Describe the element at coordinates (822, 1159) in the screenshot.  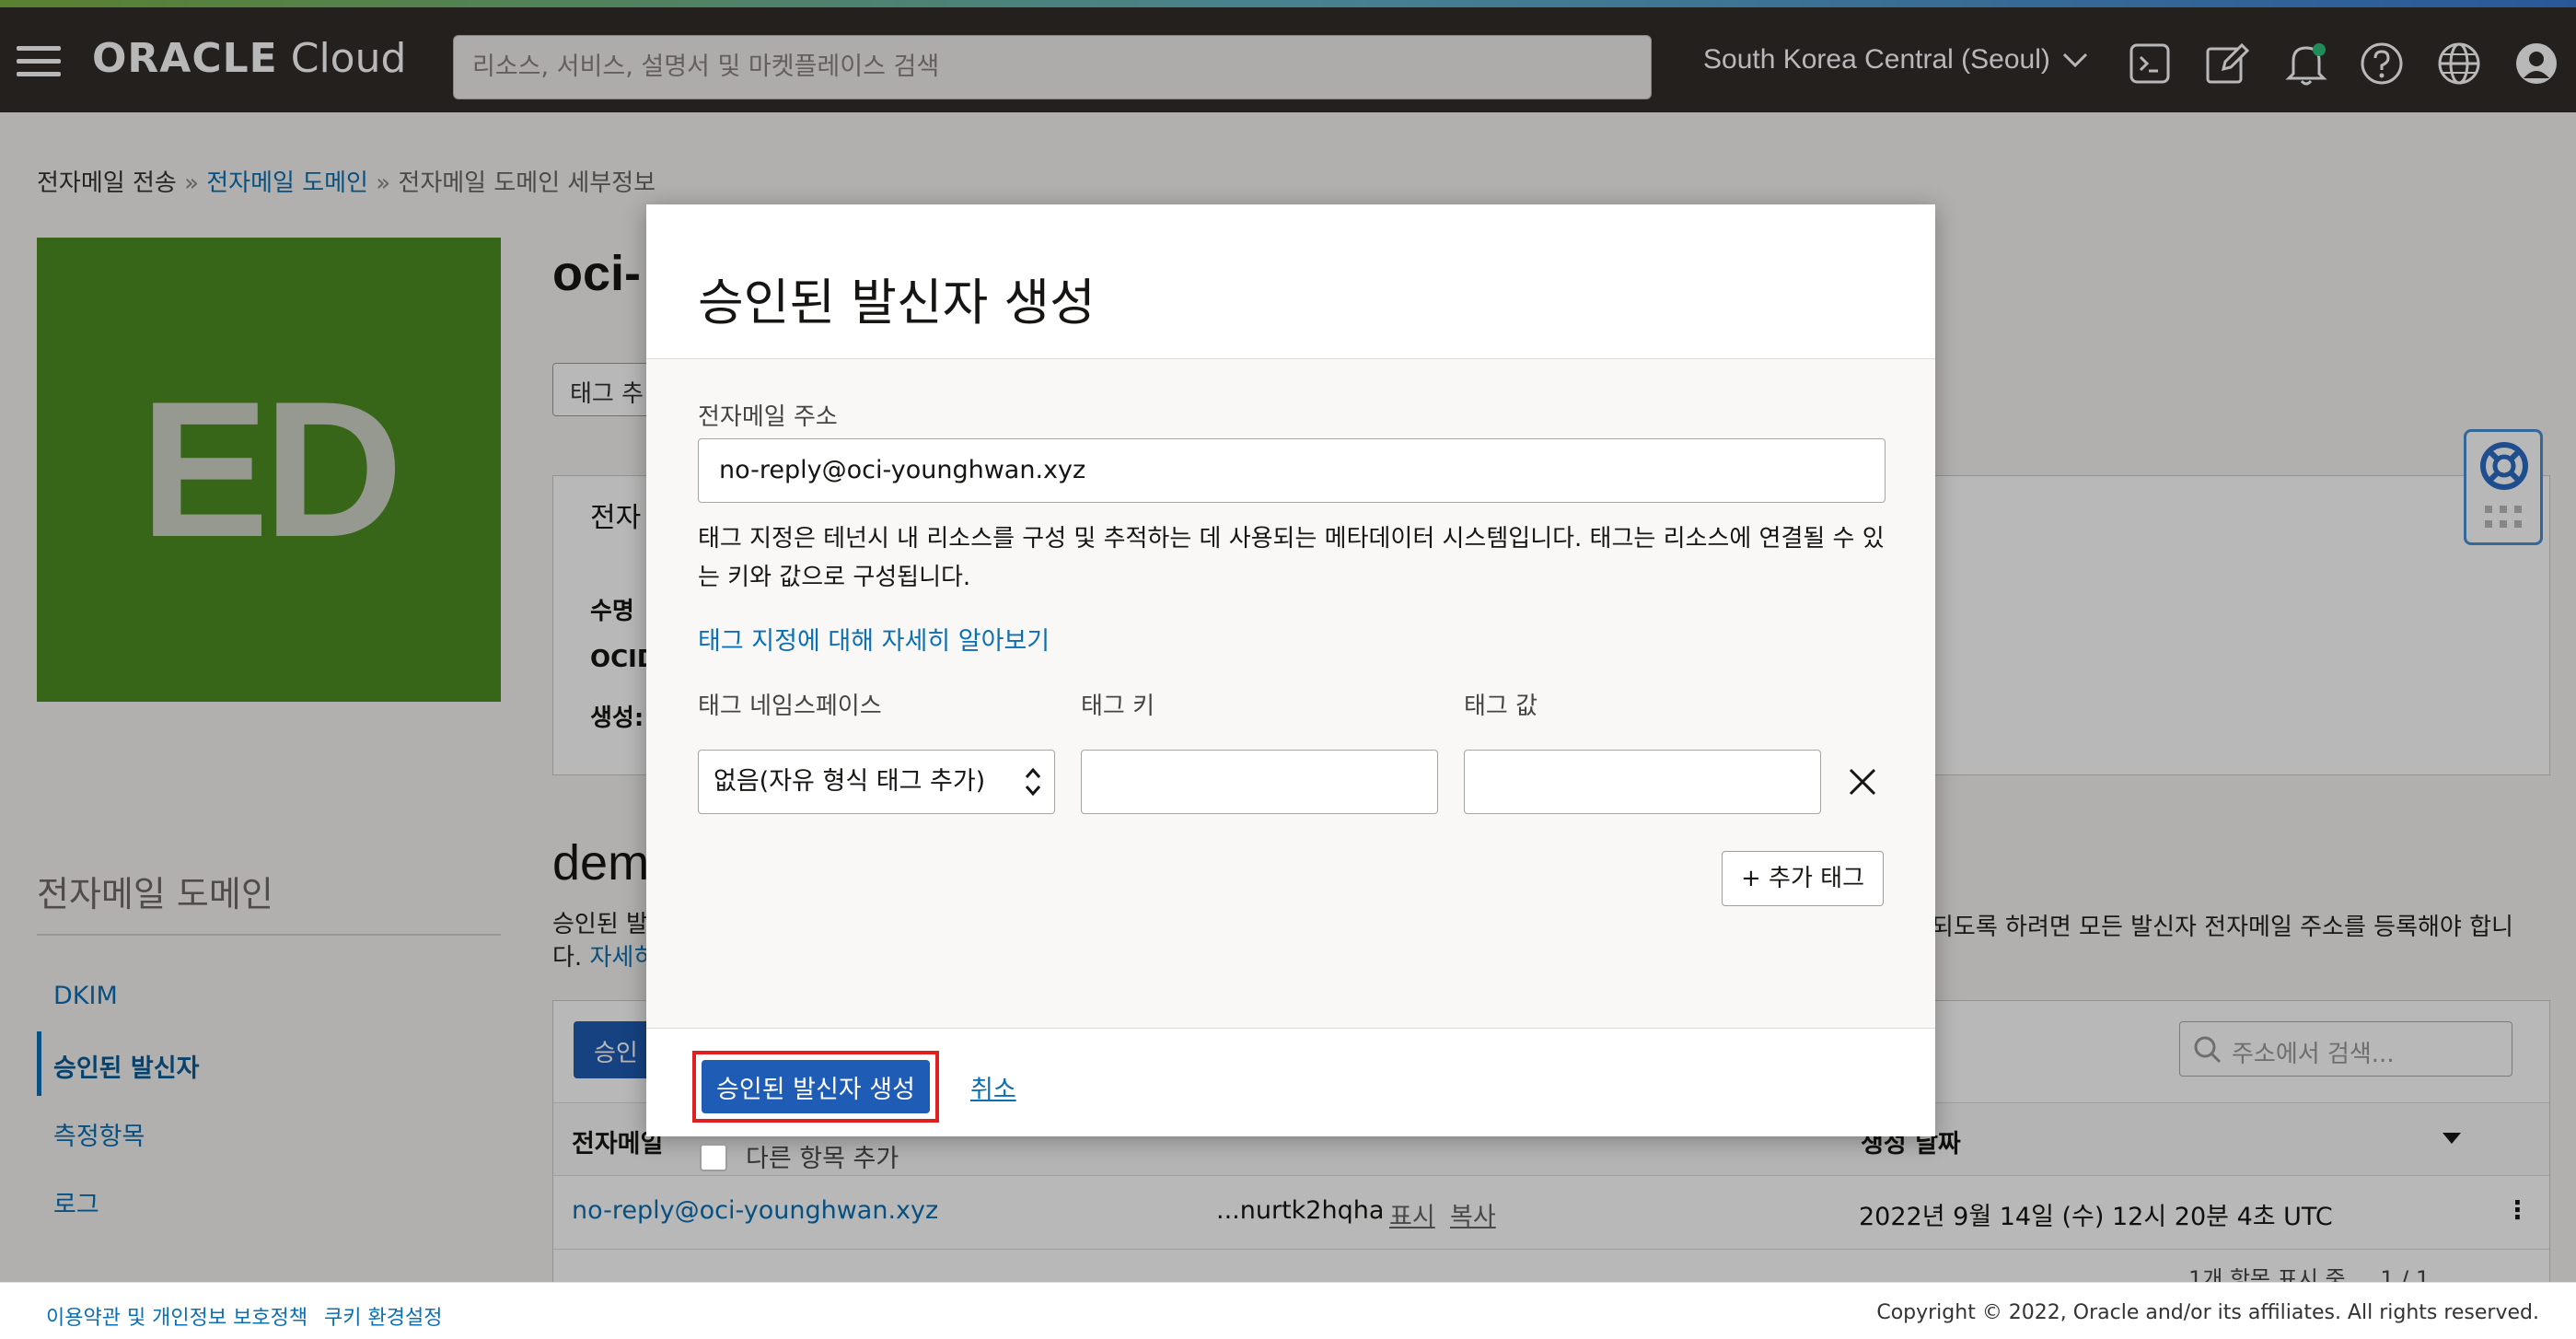
I see `add-another-label: 다른 항목 추가` at that location.